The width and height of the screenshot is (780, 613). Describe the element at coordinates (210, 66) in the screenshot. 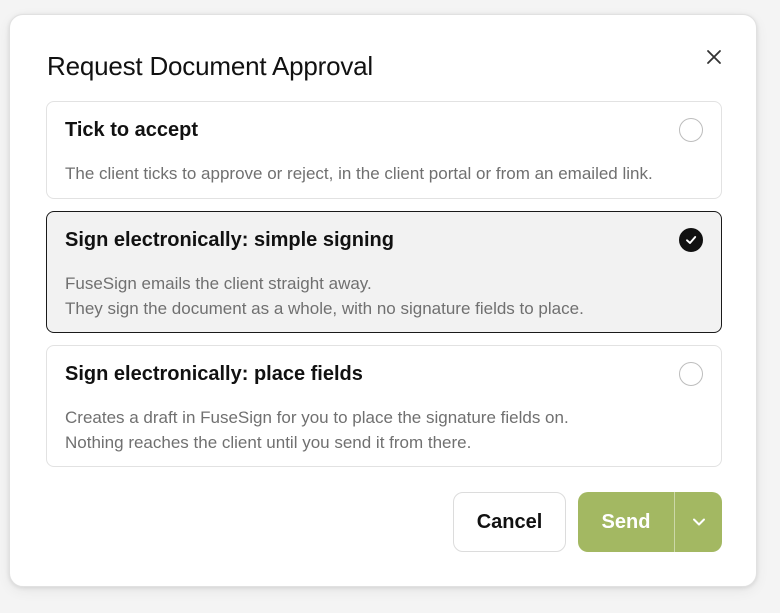

I see `dialog-title: Request Document Approval` at that location.